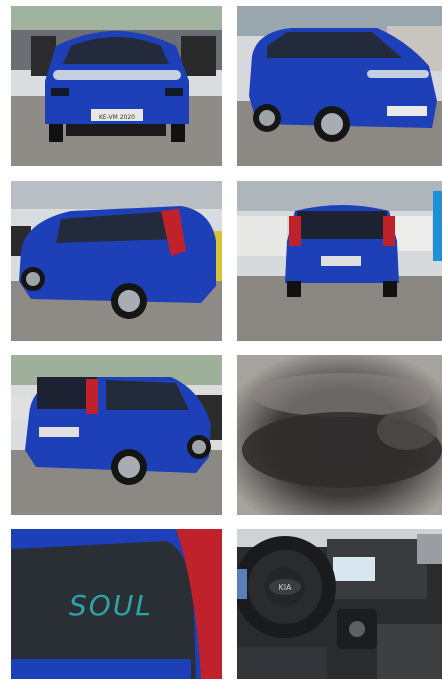 Image resolution: width=442 pixels, height=682 pixels. I want to click on interior-dashboard-image: KIA, so click(339, 604).